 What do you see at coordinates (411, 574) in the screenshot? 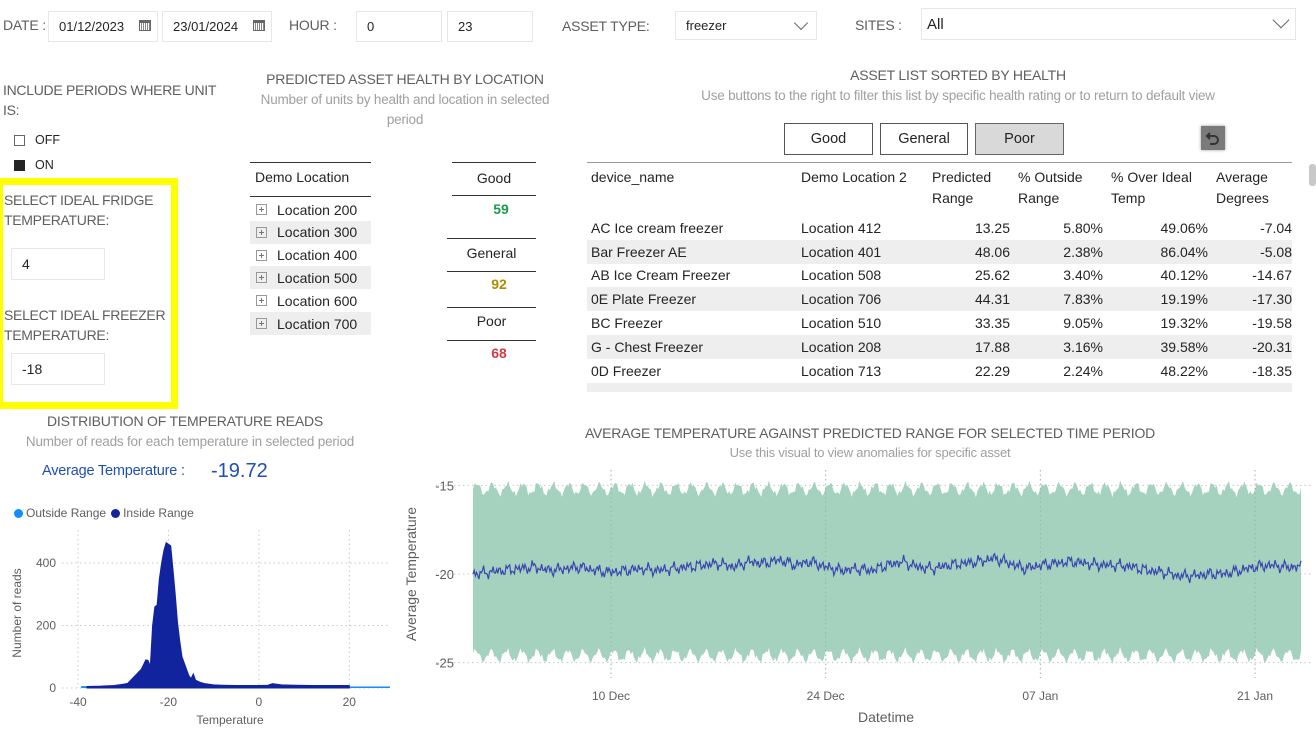
I see `y-axis-title: Average Temperature` at bounding box center [411, 574].